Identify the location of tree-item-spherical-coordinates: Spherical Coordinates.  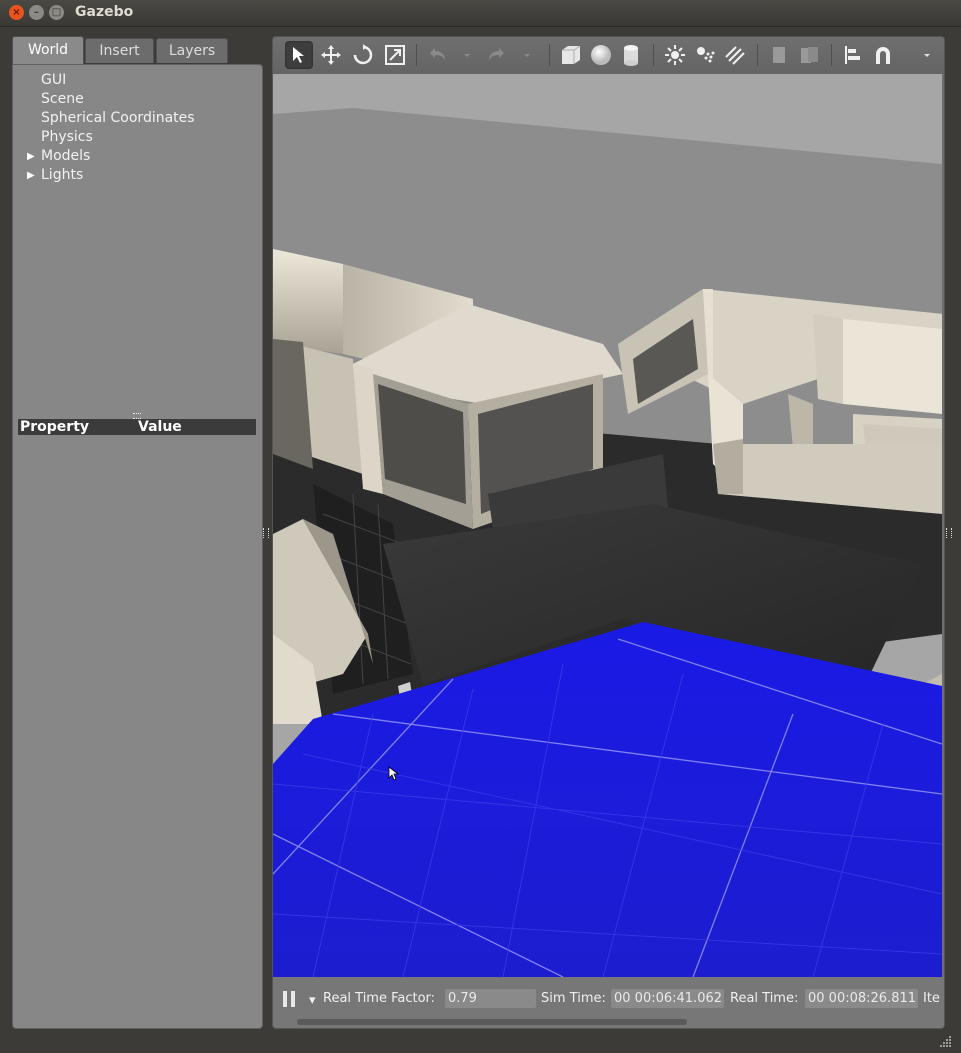
(133, 118).